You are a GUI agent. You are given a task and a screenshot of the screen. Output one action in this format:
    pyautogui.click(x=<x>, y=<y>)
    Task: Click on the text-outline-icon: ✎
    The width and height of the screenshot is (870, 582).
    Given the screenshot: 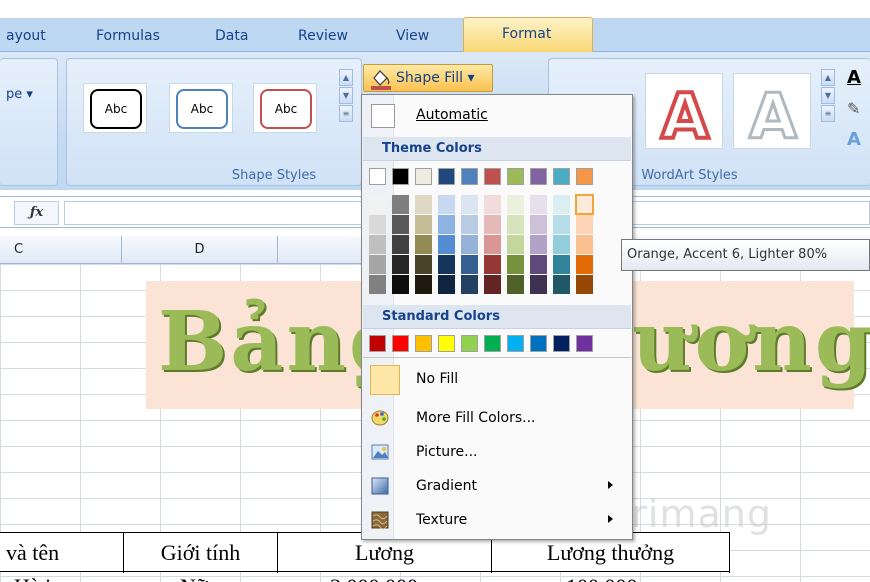 What is the action you would take?
    pyautogui.click(x=853, y=108)
    